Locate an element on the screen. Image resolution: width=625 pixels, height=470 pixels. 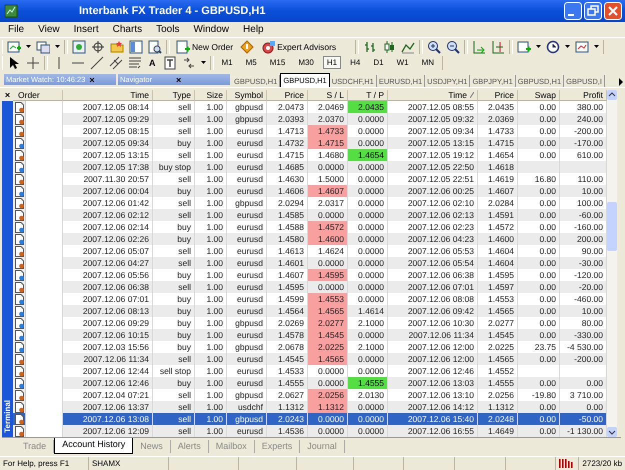
new-order-icon is located at coordinates (183, 47).